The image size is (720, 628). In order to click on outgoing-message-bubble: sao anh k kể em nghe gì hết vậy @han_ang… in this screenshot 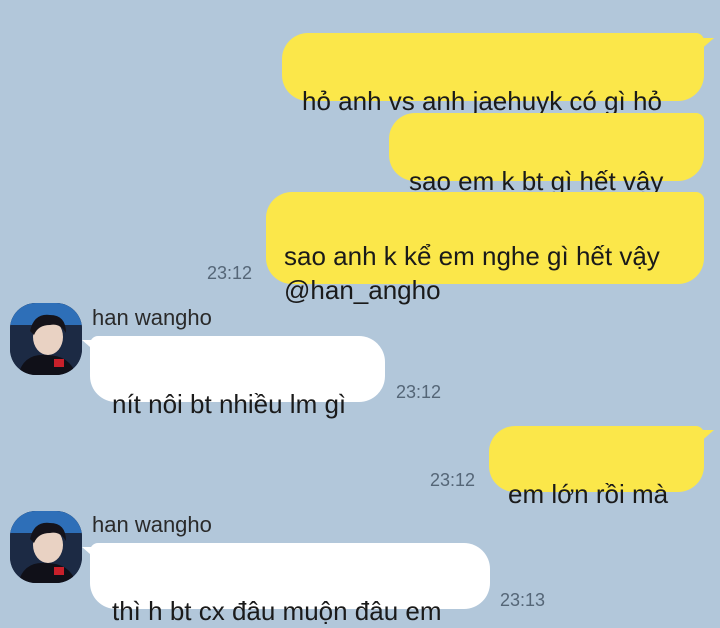, I will do `click(485, 248)`.